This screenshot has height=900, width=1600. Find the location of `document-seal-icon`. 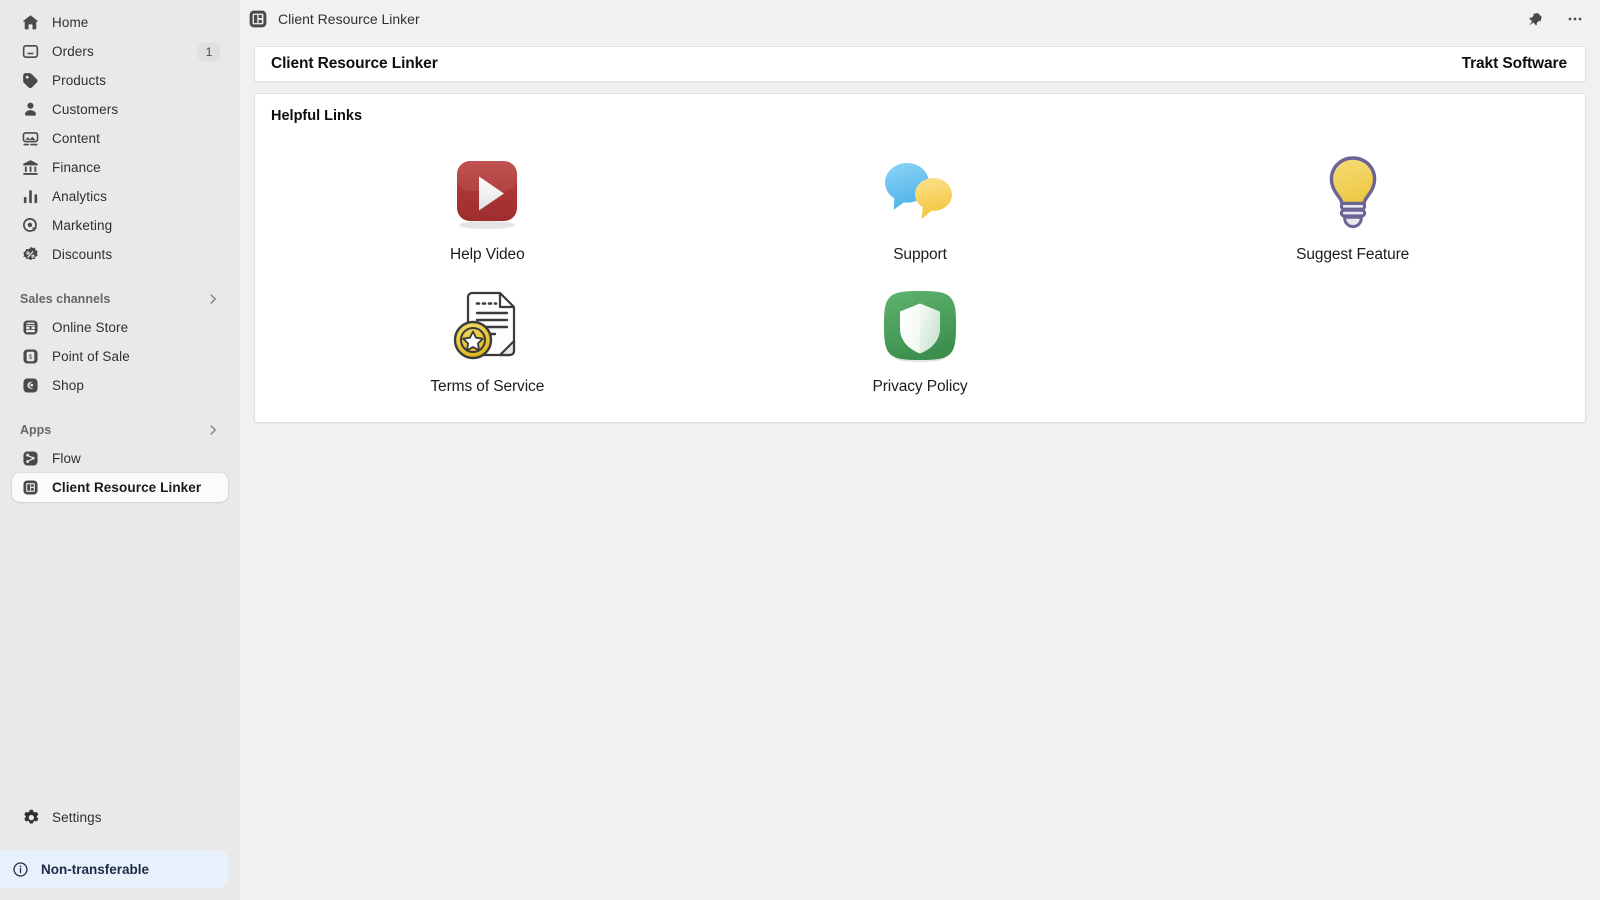

document-seal-icon is located at coordinates (487, 326).